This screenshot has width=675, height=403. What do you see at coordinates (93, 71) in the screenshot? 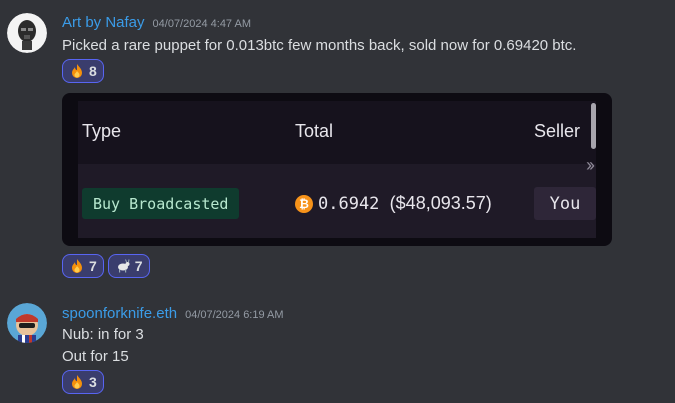
I see `reaction-count: 8` at bounding box center [93, 71].